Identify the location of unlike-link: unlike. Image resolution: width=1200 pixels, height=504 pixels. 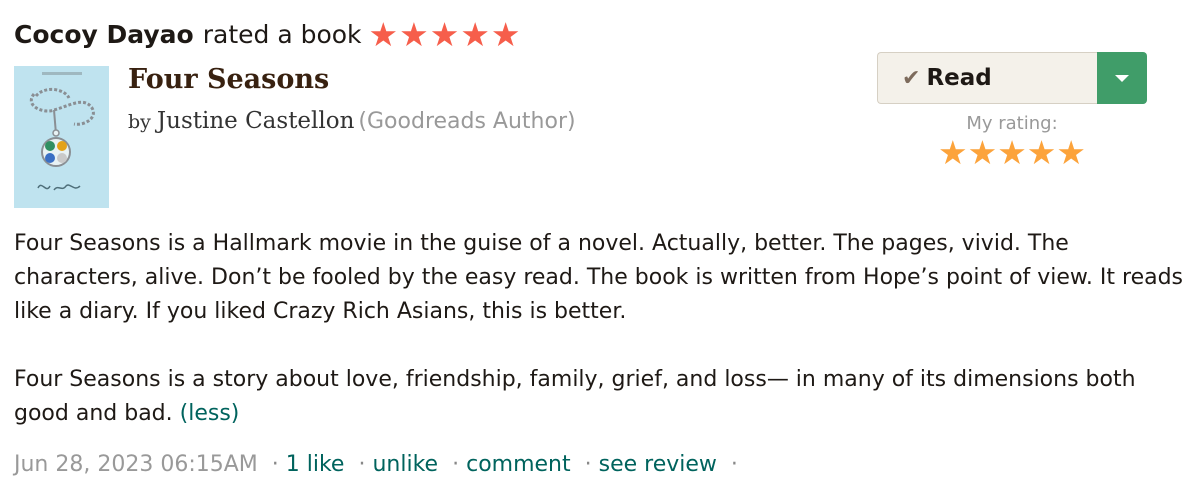
(405, 464).